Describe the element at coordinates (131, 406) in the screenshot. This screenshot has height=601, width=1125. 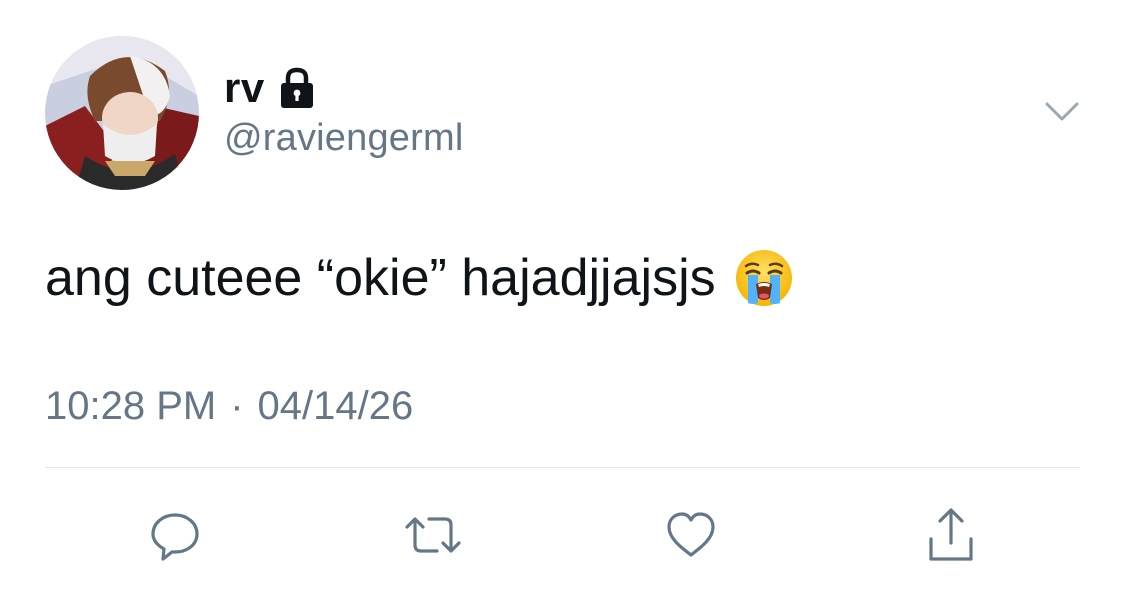
I see `tweet-time: 10:28 PM` at that location.